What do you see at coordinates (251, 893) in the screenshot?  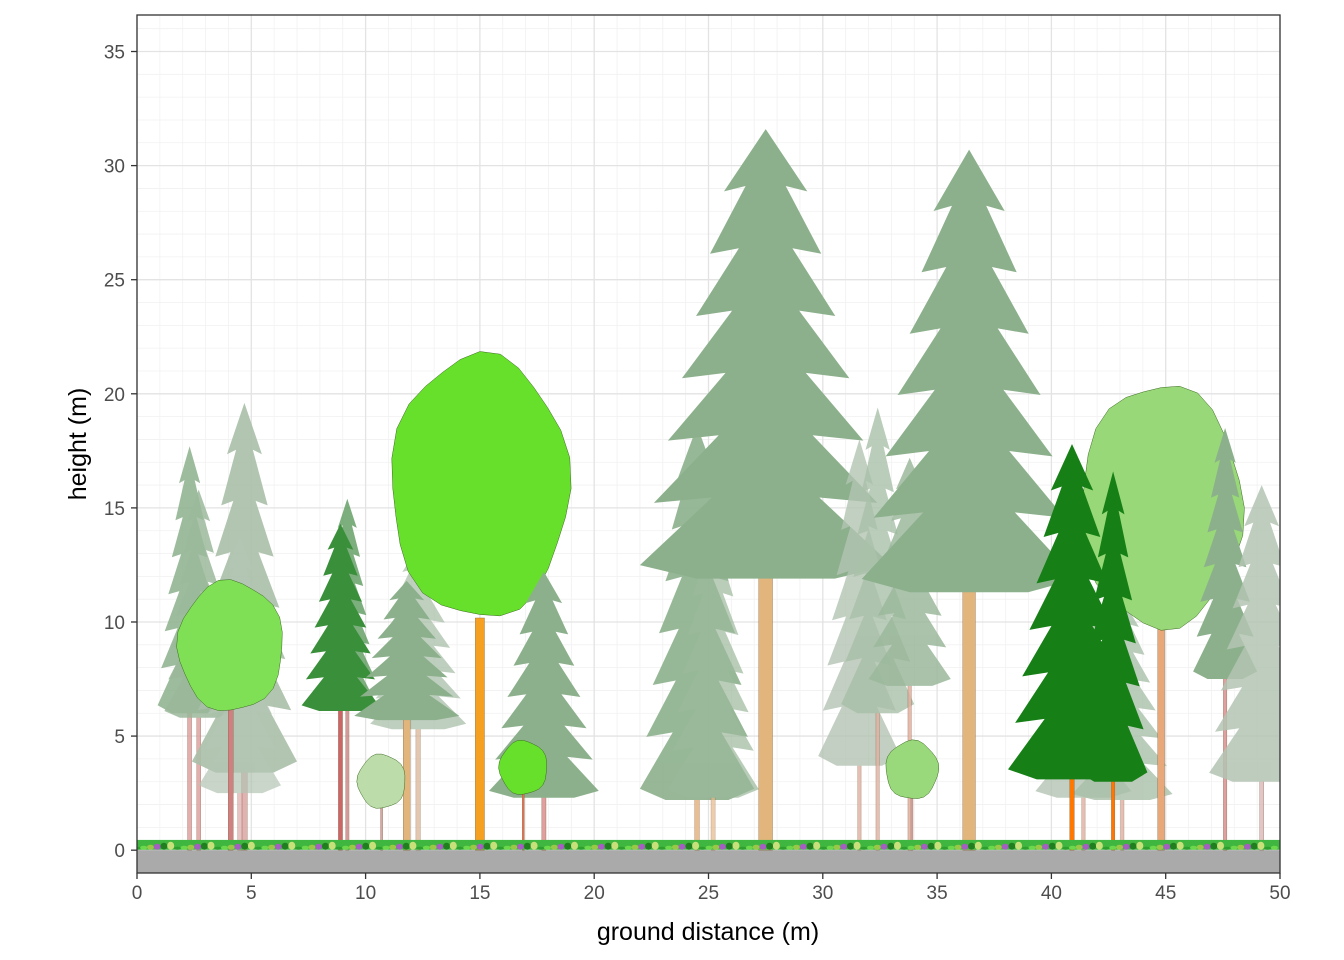 I see `x-tick-label: 5` at bounding box center [251, 893].